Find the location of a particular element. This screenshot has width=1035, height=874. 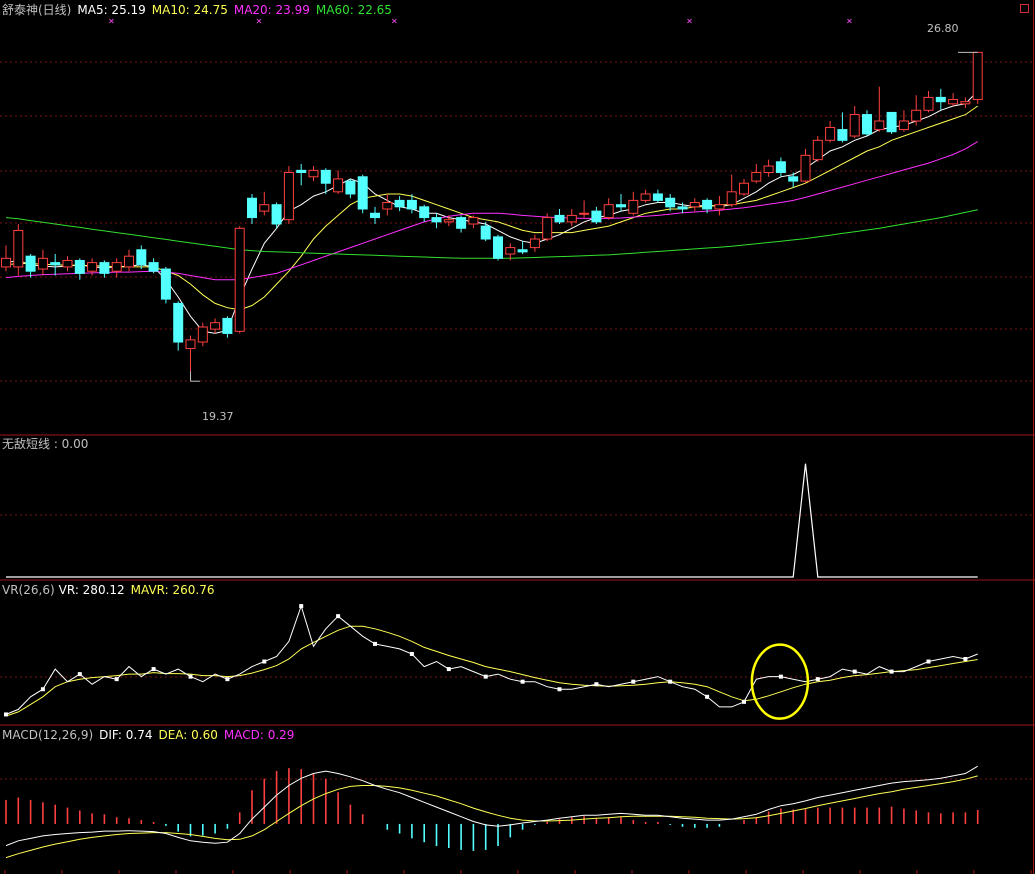

series-signal-line is located at coordinates (492, 520).